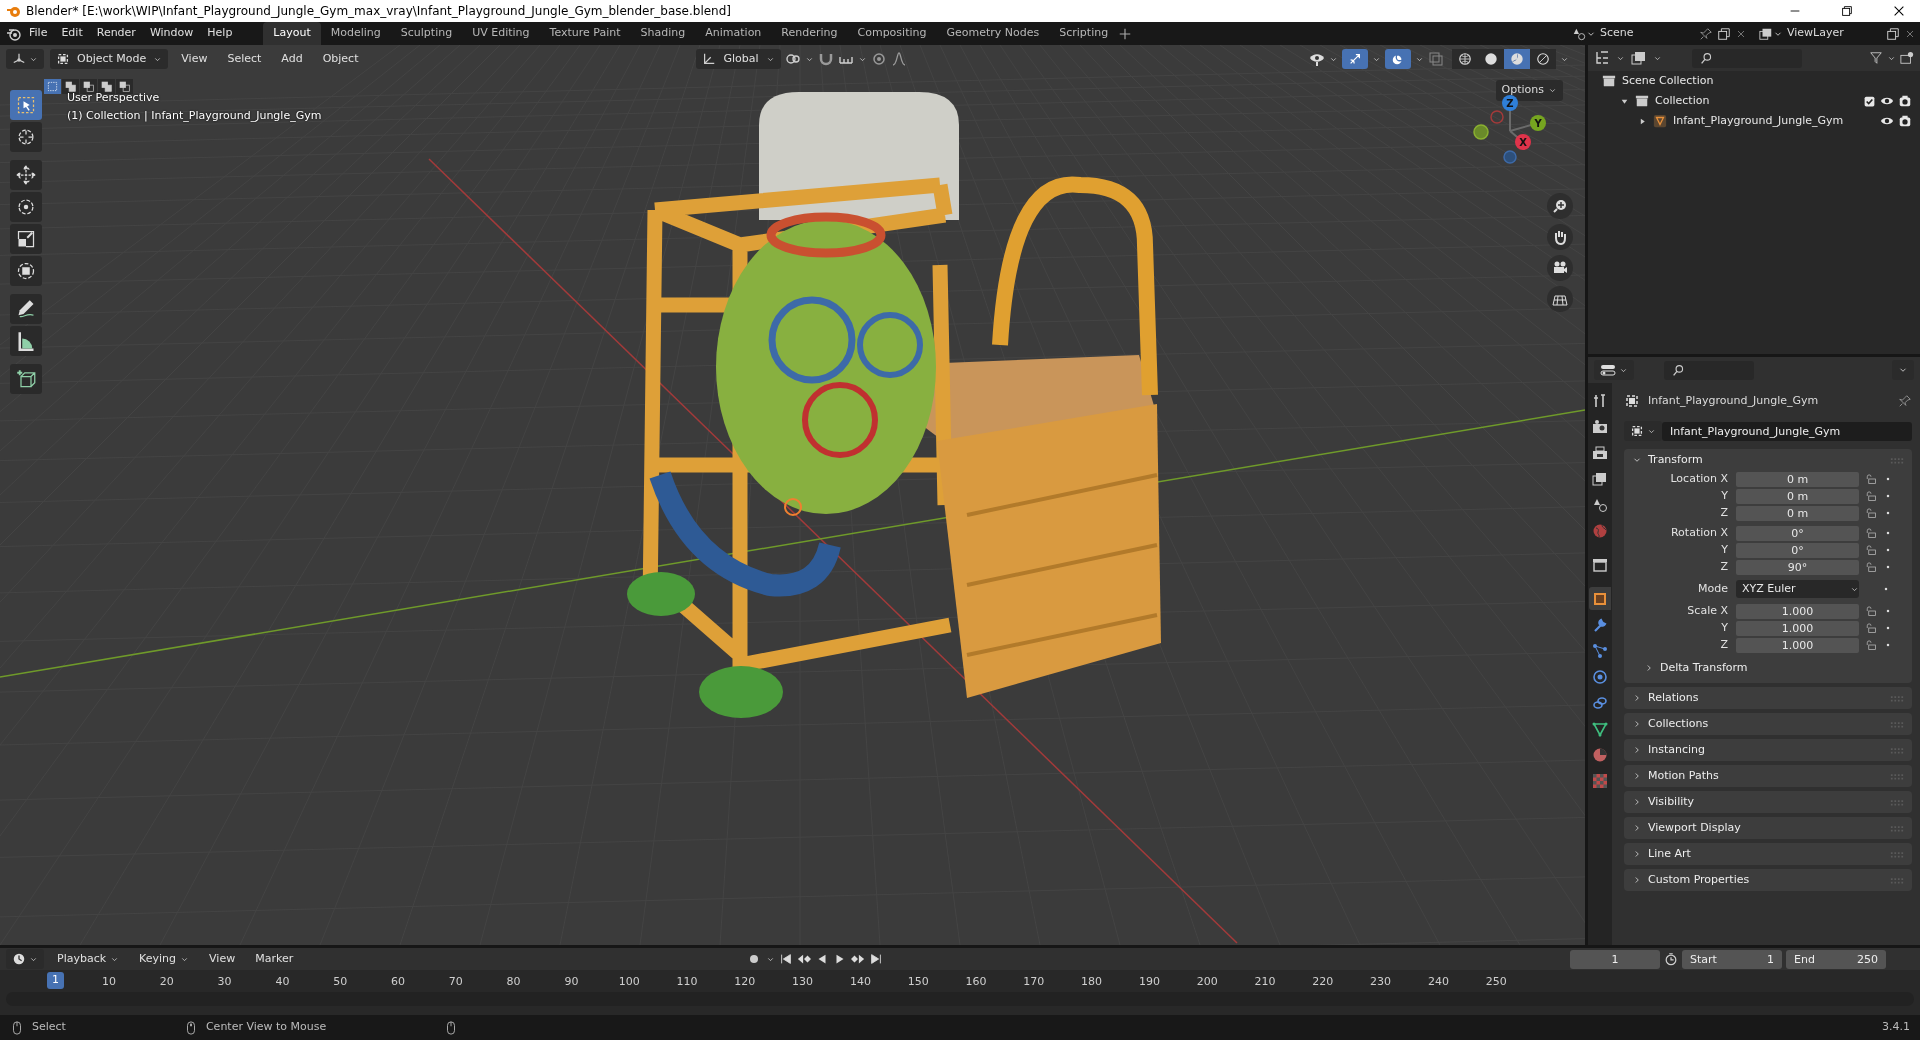 This screenshot has height=1040, width=1920. What do you see at coordinates (809, 33) in the screenshot?
I see `workspace-tab: Rendering` at bounding box center [809, 33].